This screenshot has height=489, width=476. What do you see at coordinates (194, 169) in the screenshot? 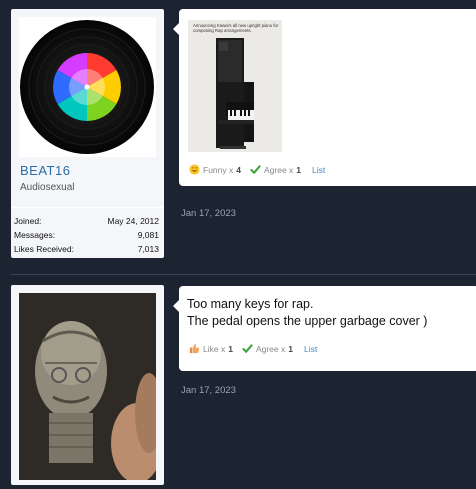
I see `funny-icon` at bounding box center [194, 169].